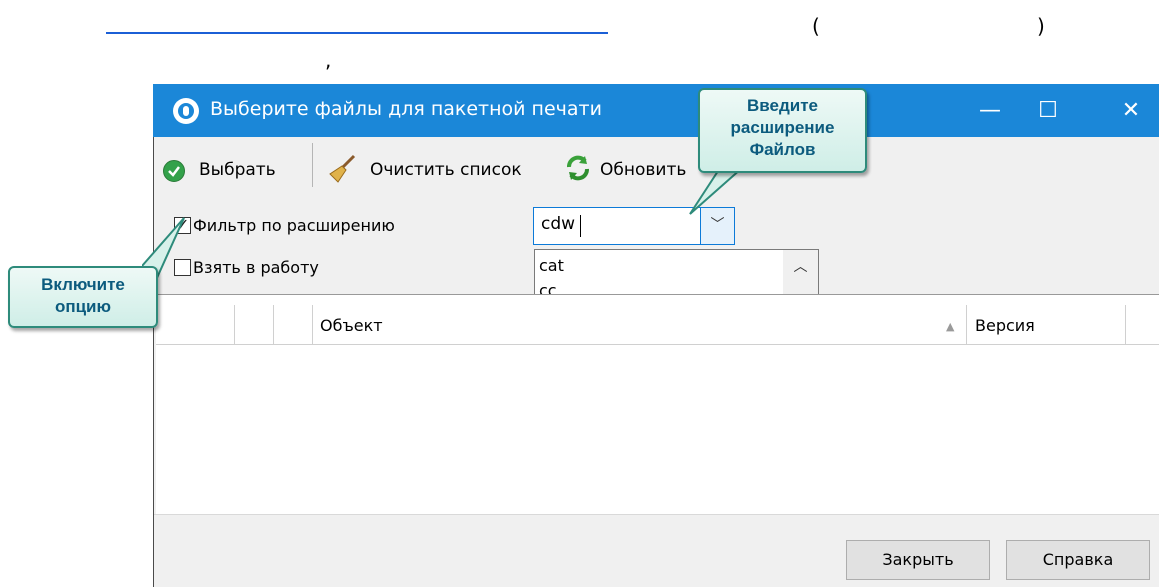 The height and width of the screenshot is (587, 1159). Describe the element at coordinates (950, 326) in the screenshot. I see `sort-ascending-icon: ▲` at that location.